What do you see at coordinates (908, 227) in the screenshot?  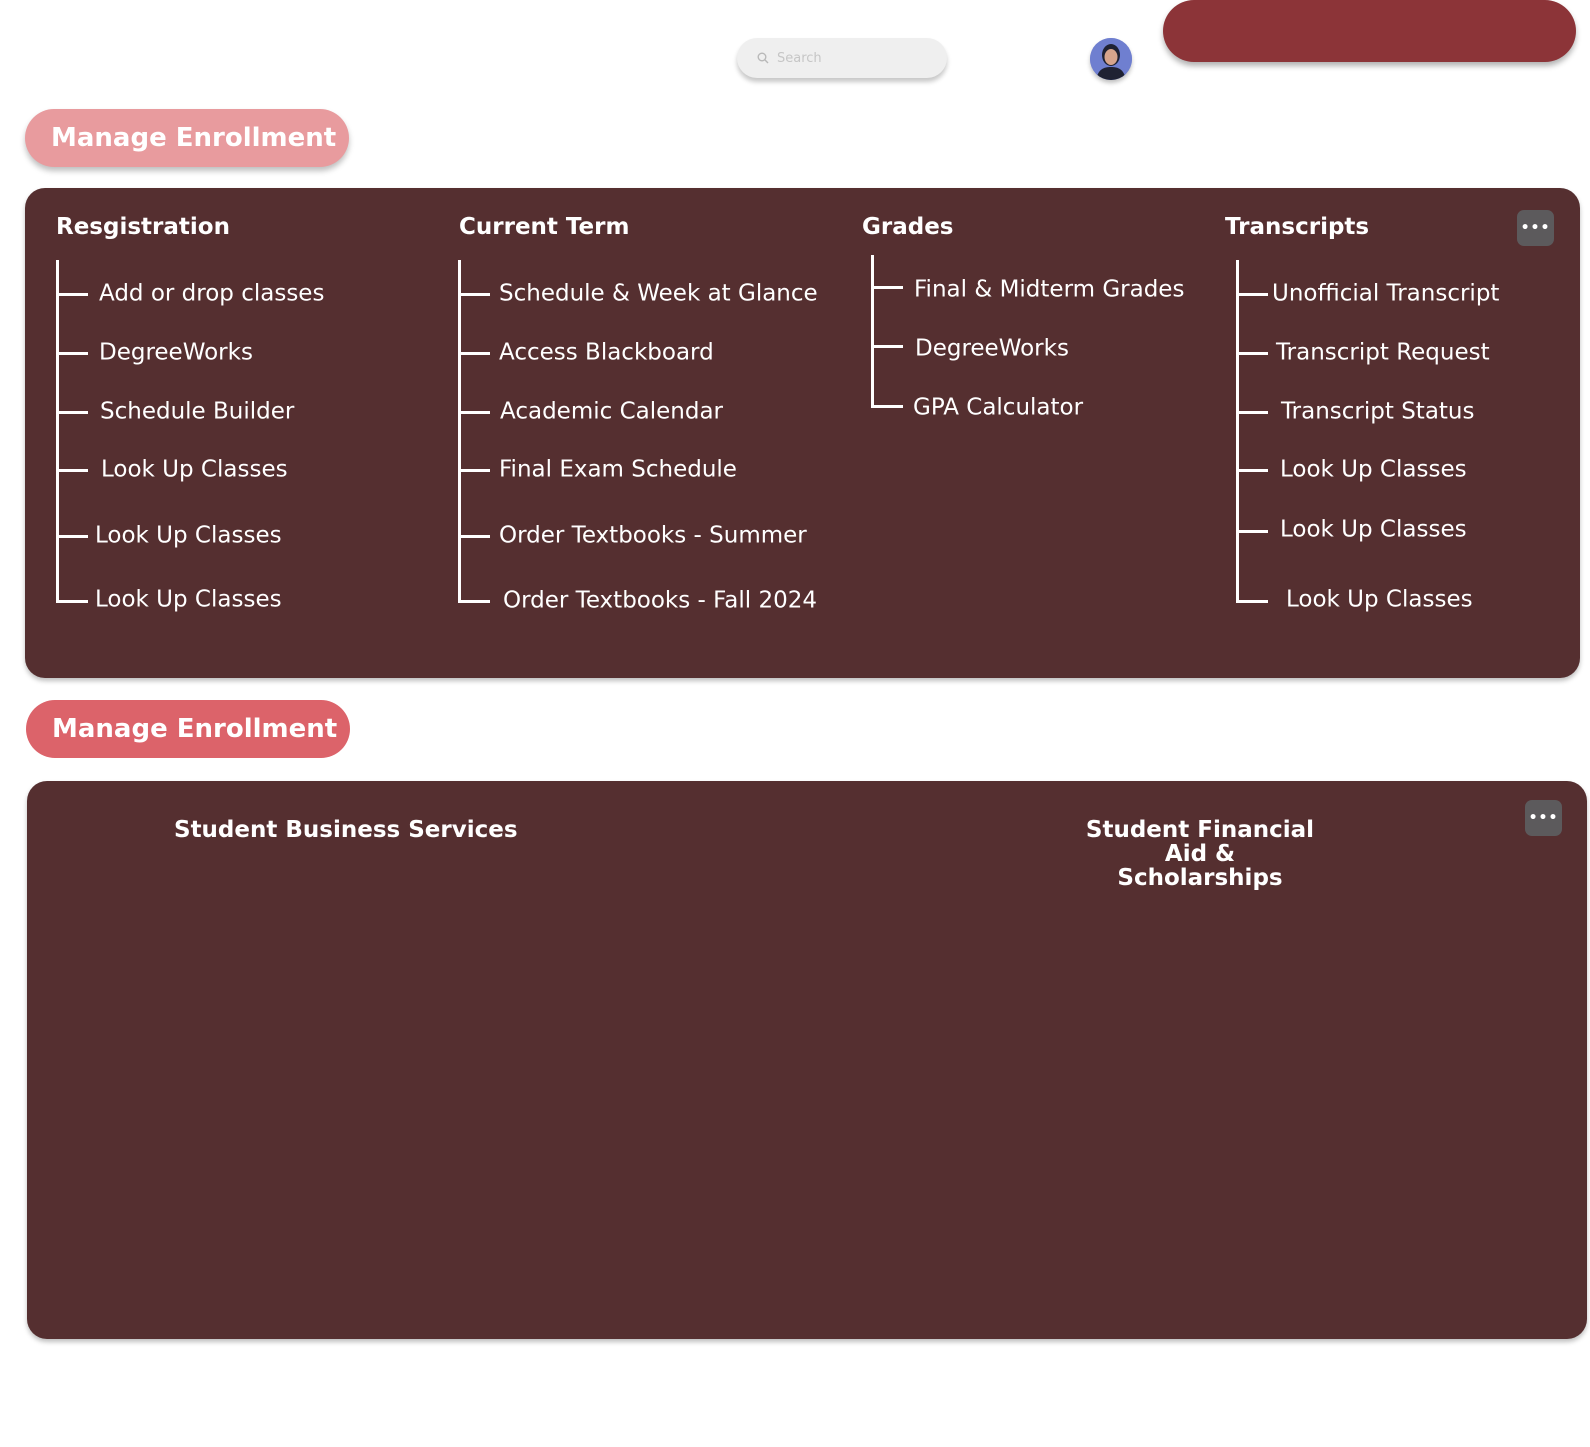 I see `column-title-grades: Grades` at bounding box center [908, 227].